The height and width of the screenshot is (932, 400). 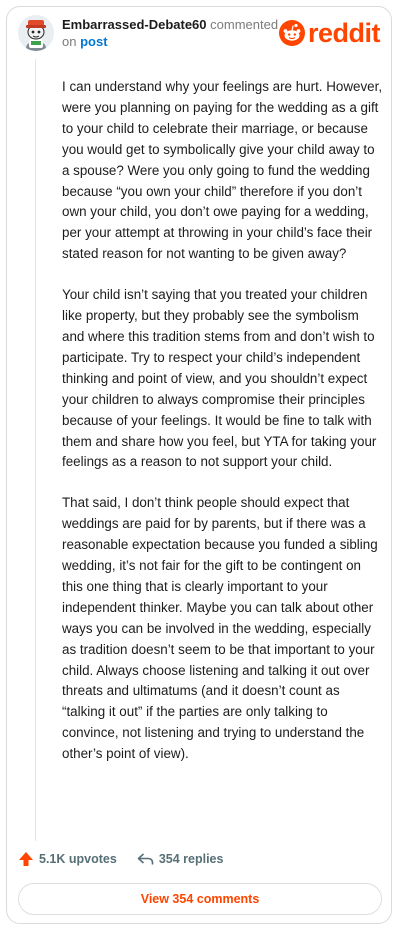 What do you see at coordinates (120, 859) in the screenshot?
I see `comment-actions: 5.1K upvotes 354 replies` at bounding box center [120, 859].